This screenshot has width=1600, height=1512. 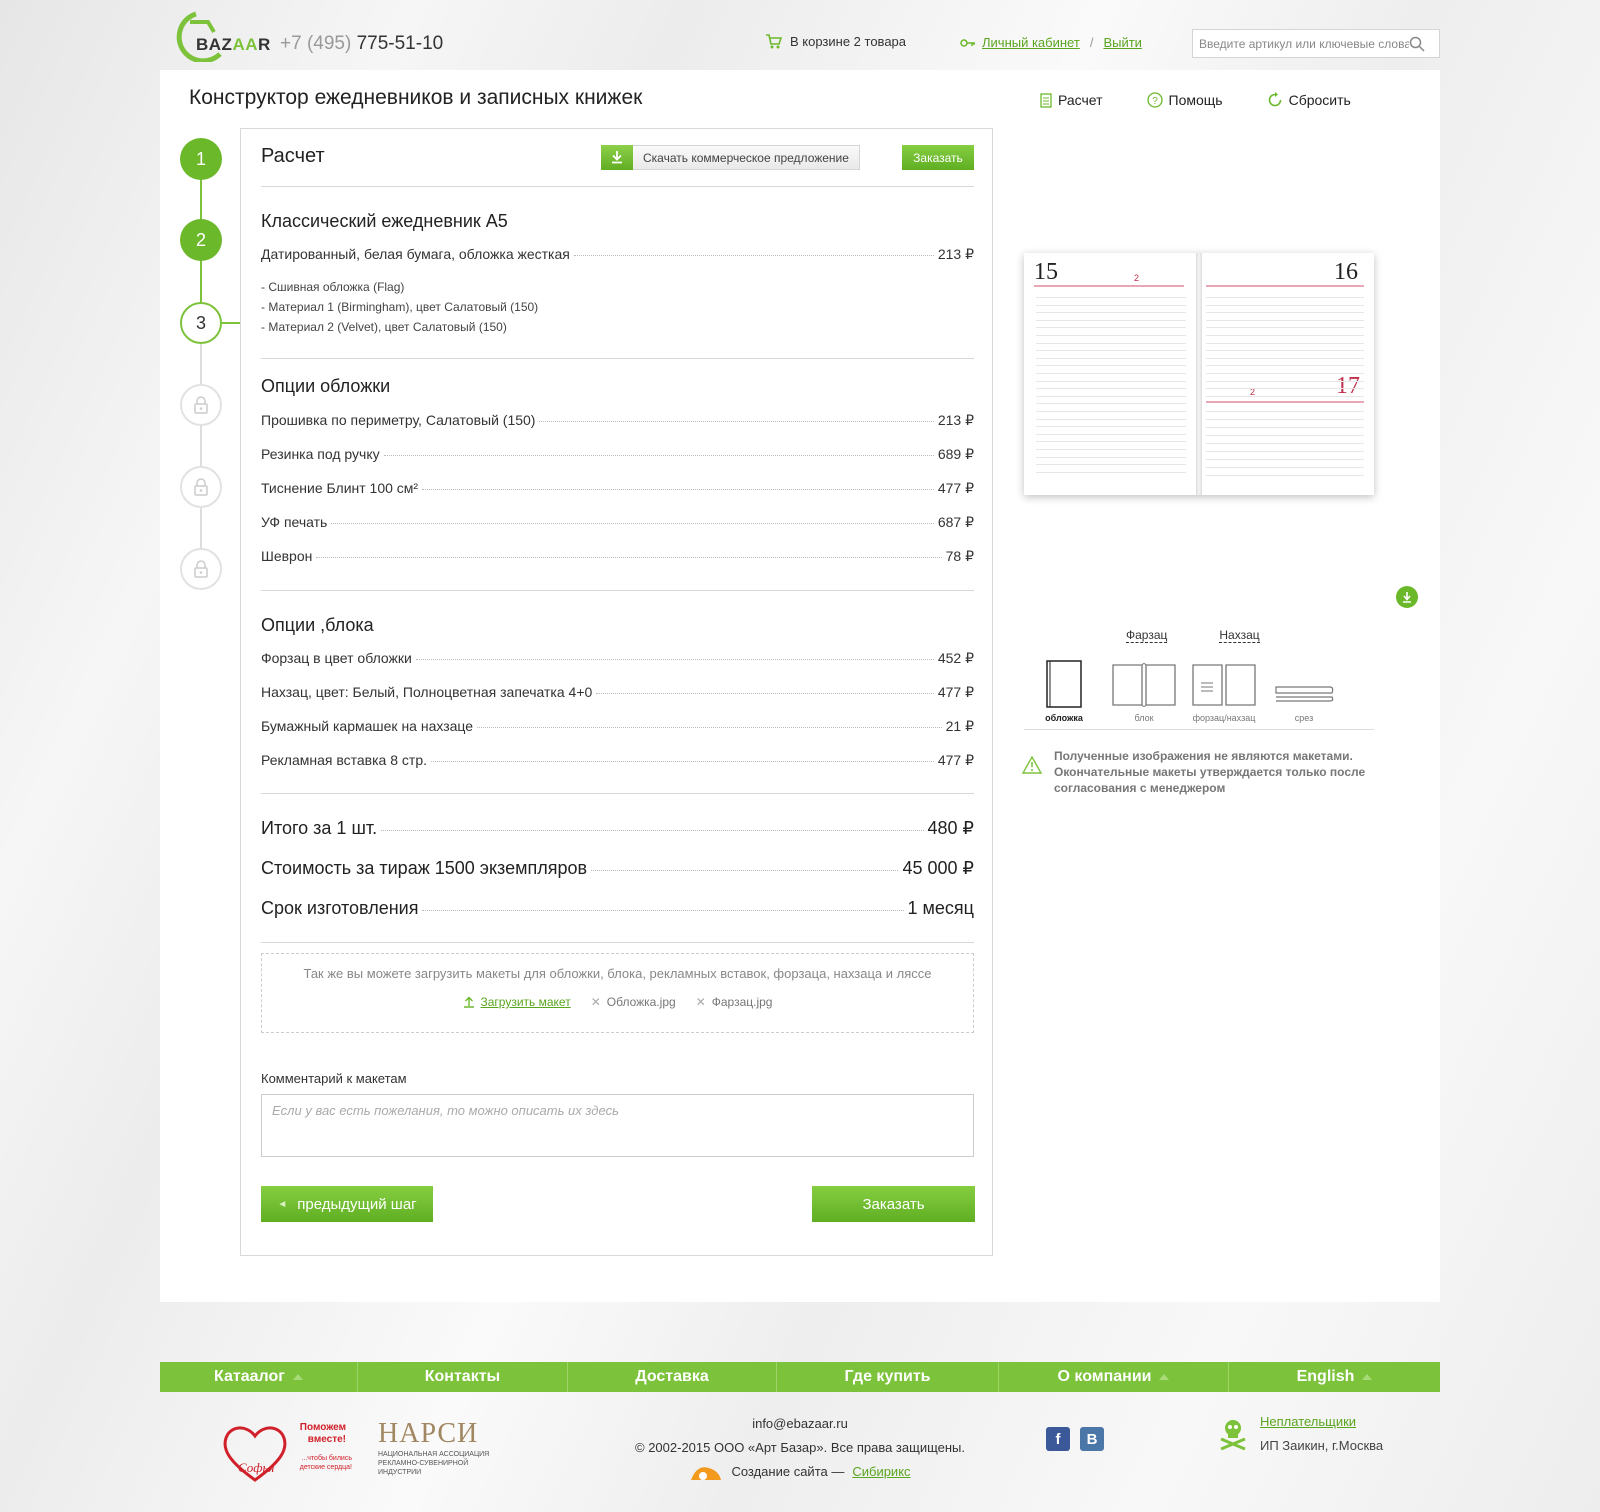 What do you see at coordinates (617, 908) in the screenshot?
I see `production-time: Срок изготовления 1 месяц` at bounding box center [617, 908].